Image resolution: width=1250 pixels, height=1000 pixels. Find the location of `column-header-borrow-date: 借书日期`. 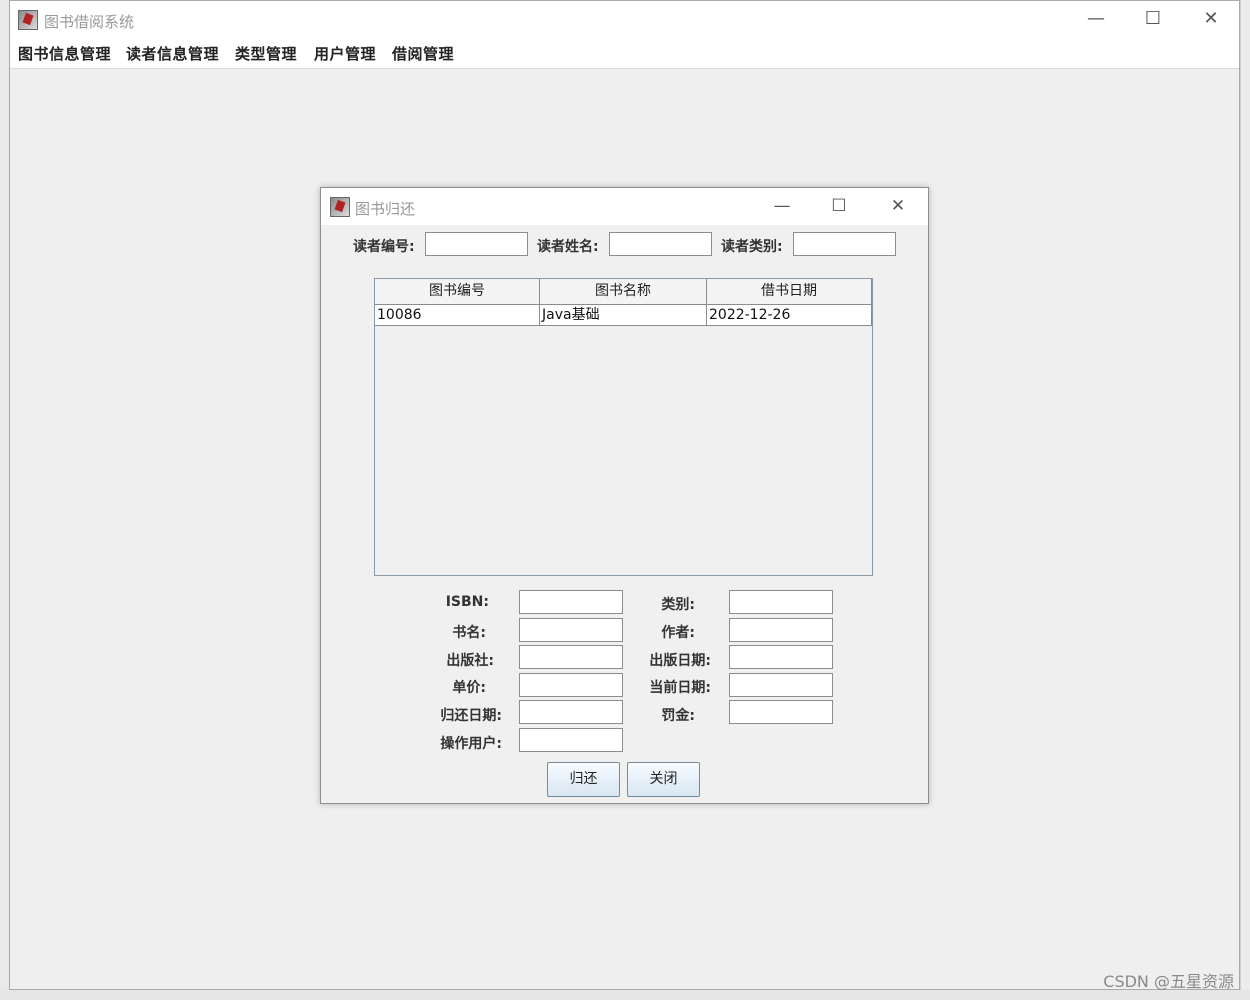

column-header-borrow-date: 借书日期 is located at coordinates (789, 292).